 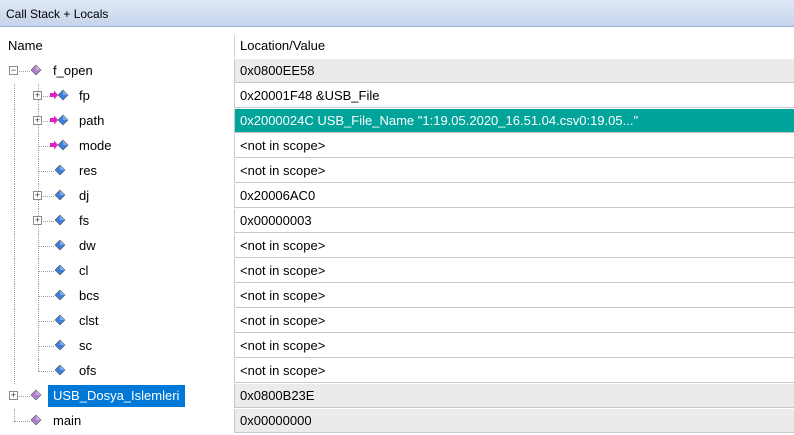 I want to click on name-label: sc, so click(x=85, y=345).